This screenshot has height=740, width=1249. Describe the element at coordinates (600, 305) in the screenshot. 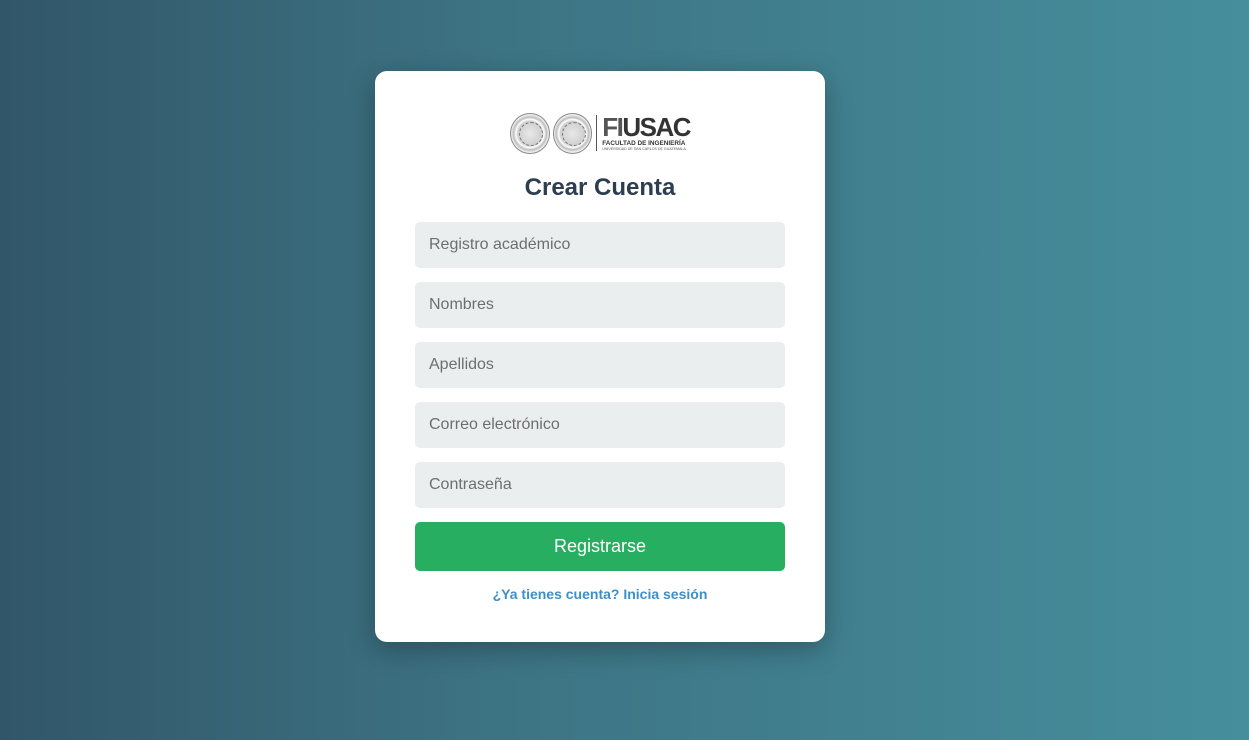

I see `nombres-input` at that location.